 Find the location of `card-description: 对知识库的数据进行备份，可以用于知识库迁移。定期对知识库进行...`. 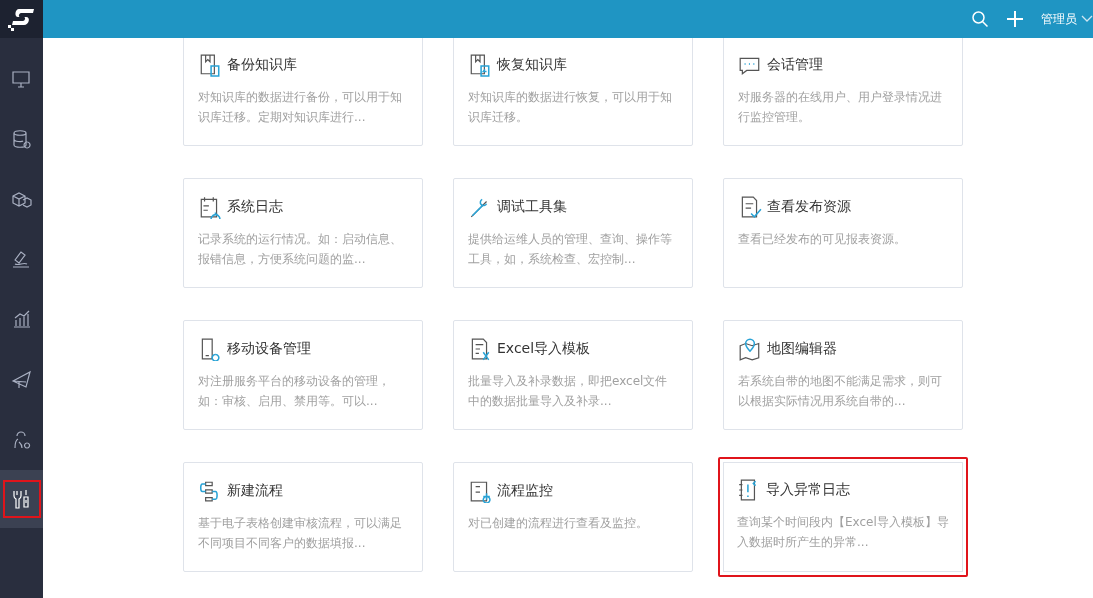

card-description: 对知识库的数据进行备份，可以用于知识库迁移。定期对知识库进行... is located at coordinates (300, 107).